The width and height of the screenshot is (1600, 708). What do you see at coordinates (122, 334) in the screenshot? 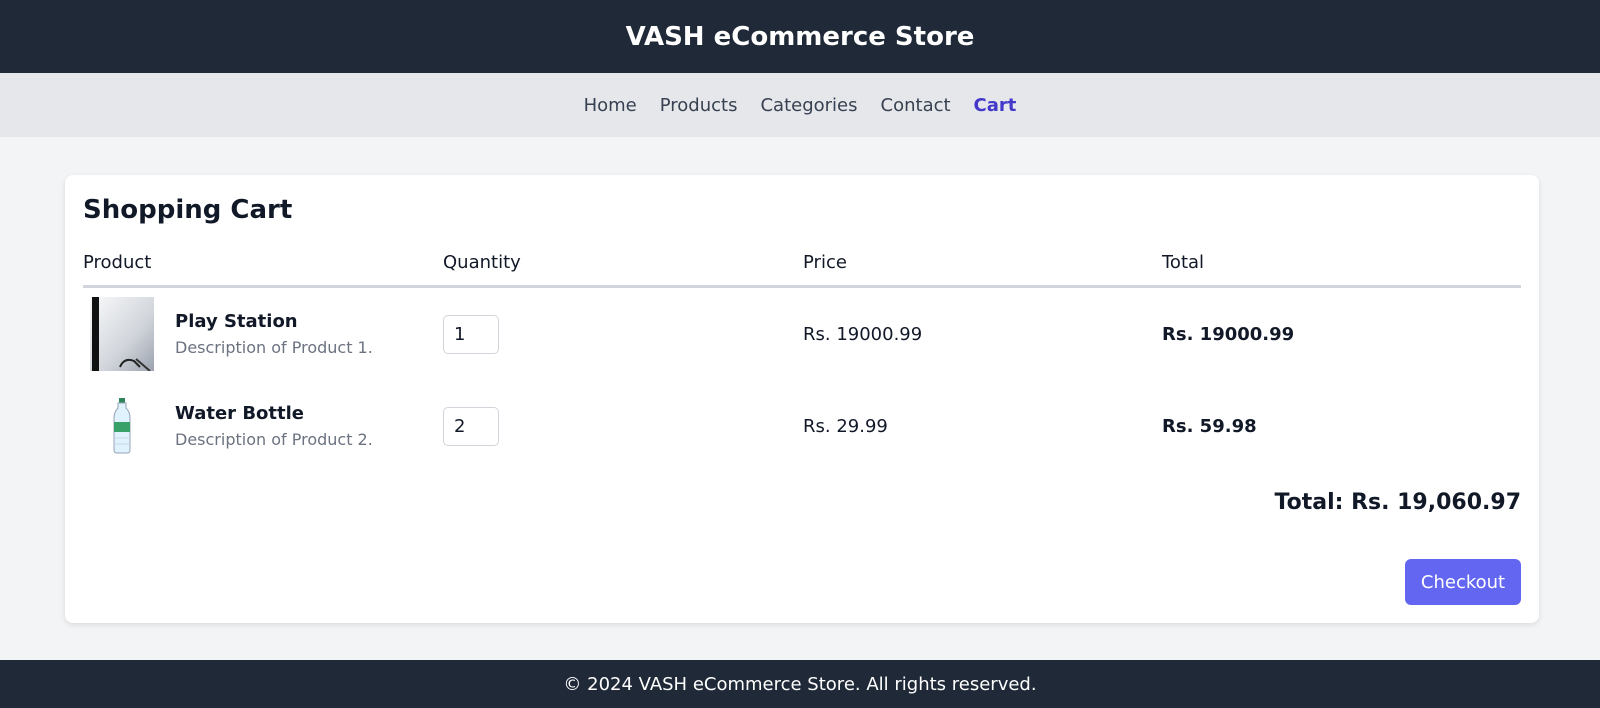
I see `playstation-image` at bounding box center [122, 334].